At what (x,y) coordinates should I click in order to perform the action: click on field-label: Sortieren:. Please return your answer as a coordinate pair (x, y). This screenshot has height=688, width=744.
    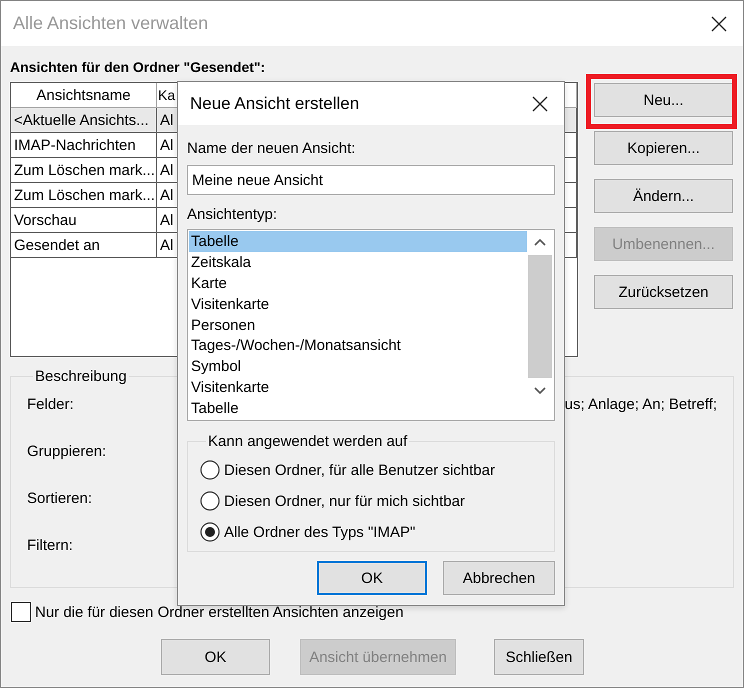
    Looking at the image, I should click on (59, 498).